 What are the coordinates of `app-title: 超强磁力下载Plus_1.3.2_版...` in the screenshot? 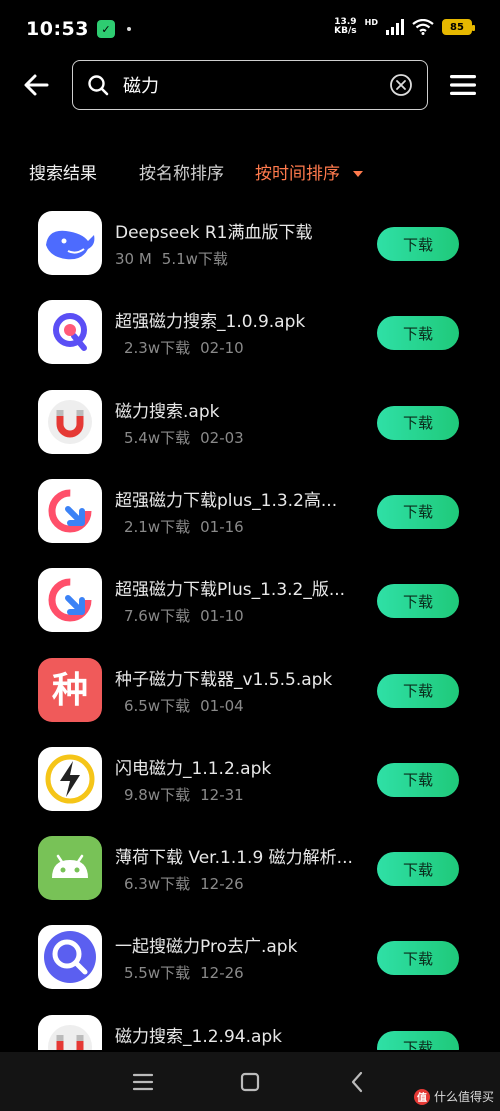 It's located at (230, 590).